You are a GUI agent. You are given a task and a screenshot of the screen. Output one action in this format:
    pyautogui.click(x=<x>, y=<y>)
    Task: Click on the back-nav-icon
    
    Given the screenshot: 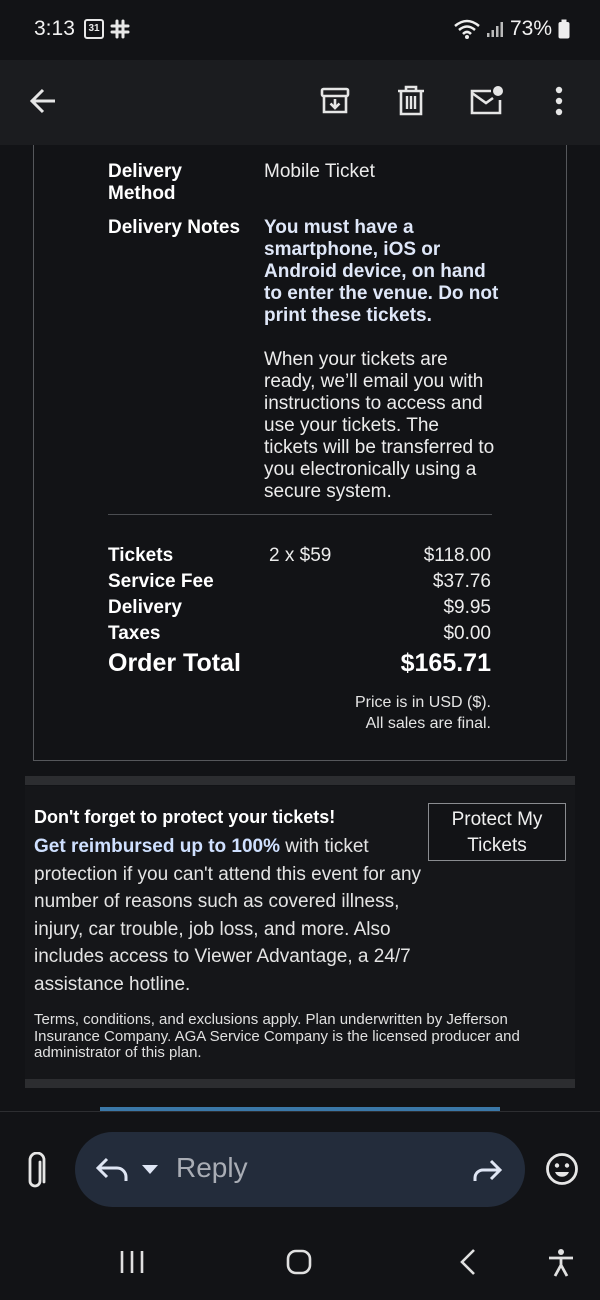 What is the action you would take?
    pyautogui.click(x=469, y=1262)
    